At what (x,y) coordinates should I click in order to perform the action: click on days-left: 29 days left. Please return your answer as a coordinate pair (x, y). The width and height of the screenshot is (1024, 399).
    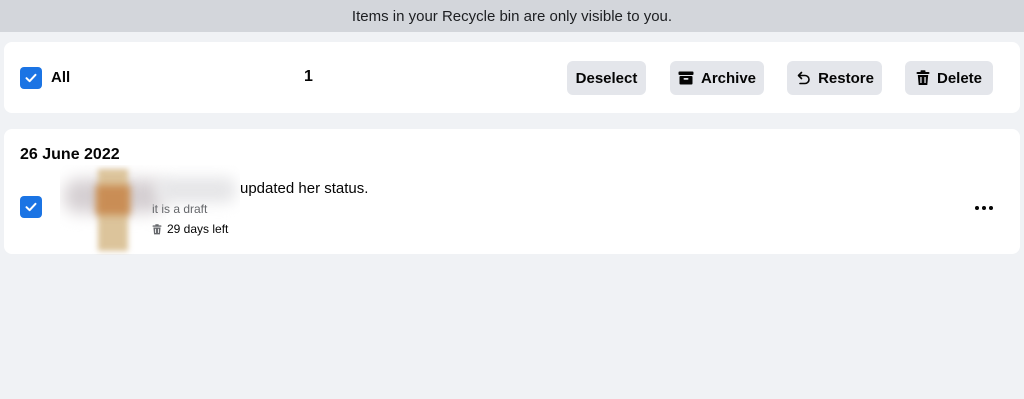
    Looking at the image, I should click on (190, 229).